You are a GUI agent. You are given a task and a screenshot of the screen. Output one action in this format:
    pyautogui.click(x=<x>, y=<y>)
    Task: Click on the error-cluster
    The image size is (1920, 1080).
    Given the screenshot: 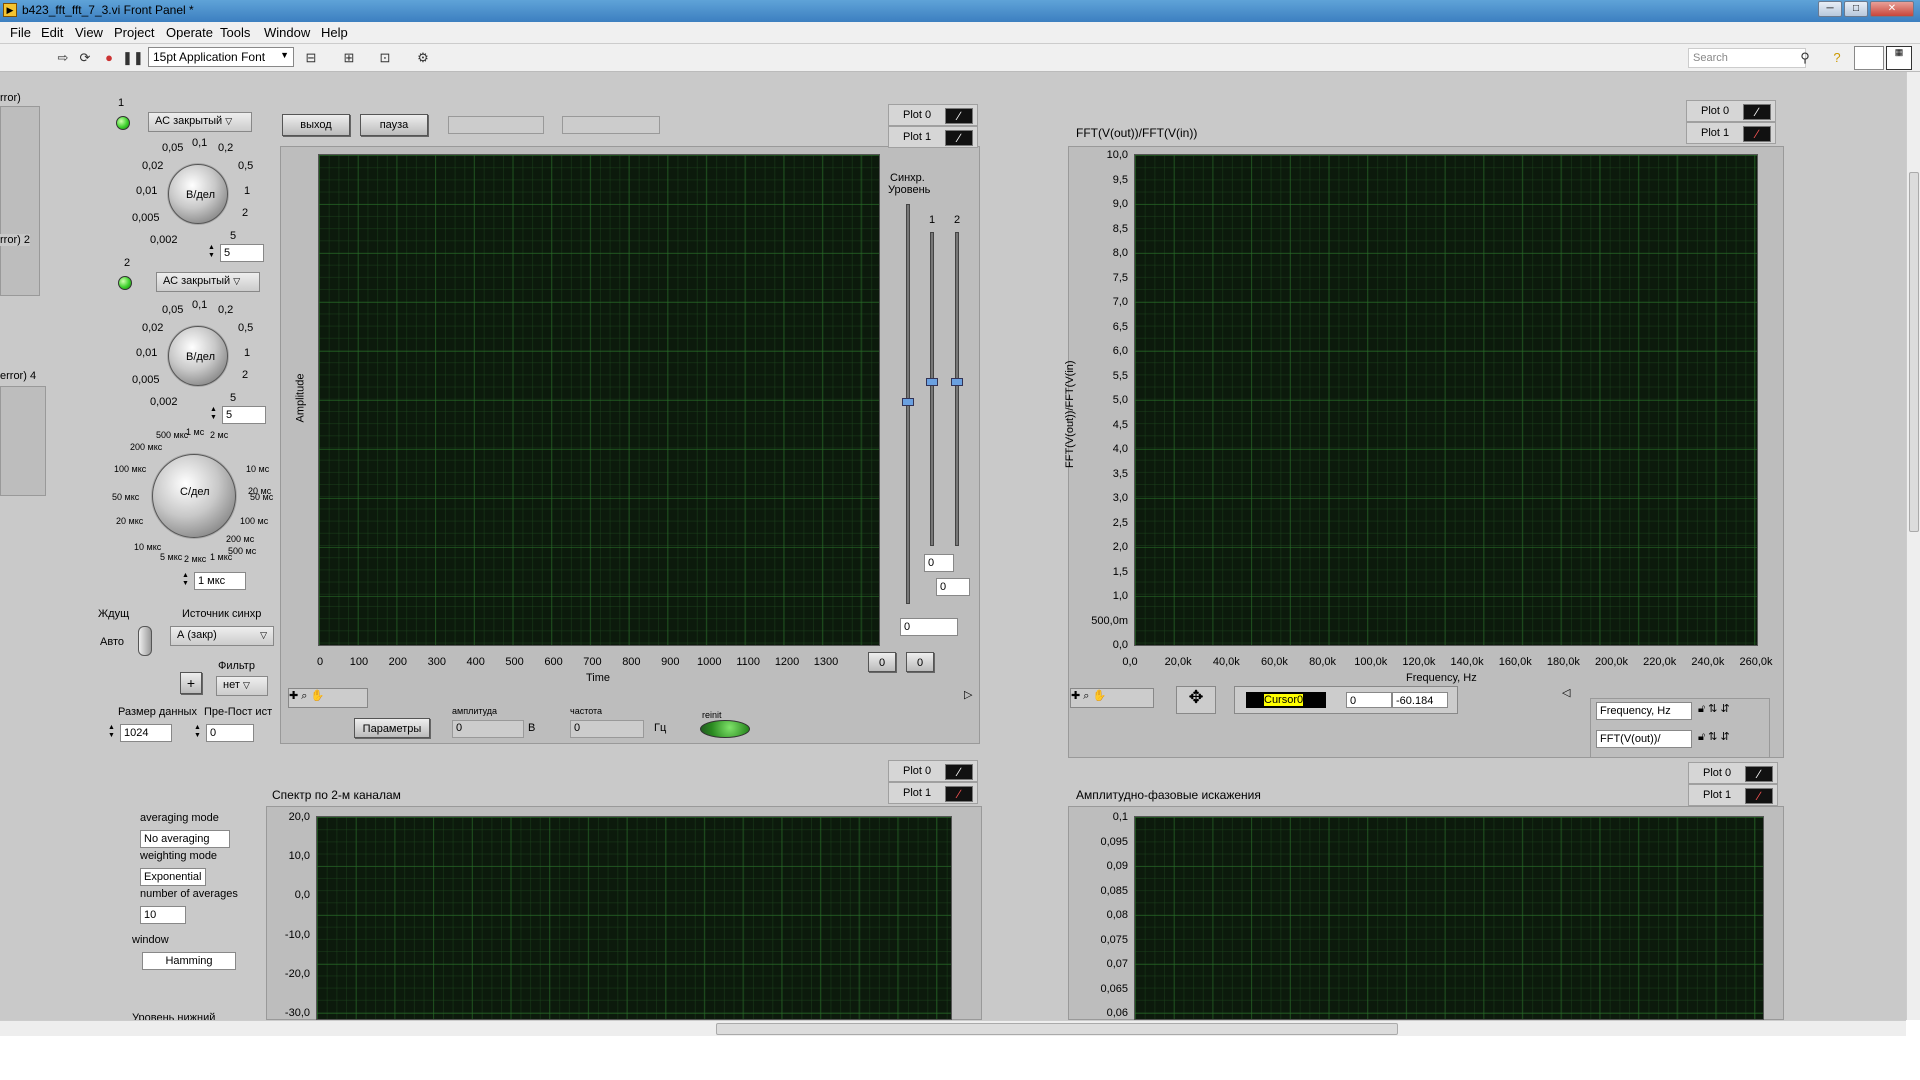 What is the action you would take?
    pyautogui.click(x=20, y=201)
    